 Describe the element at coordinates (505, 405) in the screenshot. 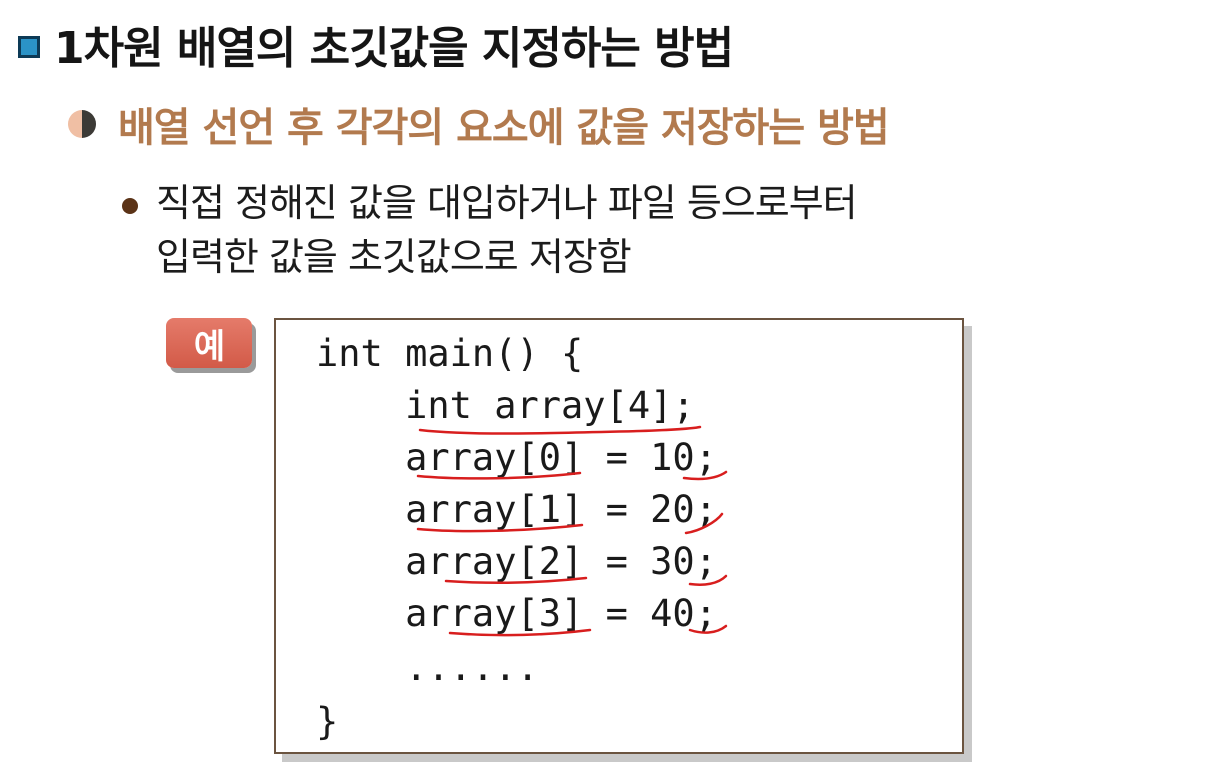

I see `code-line-2: int array[4];` at that location.